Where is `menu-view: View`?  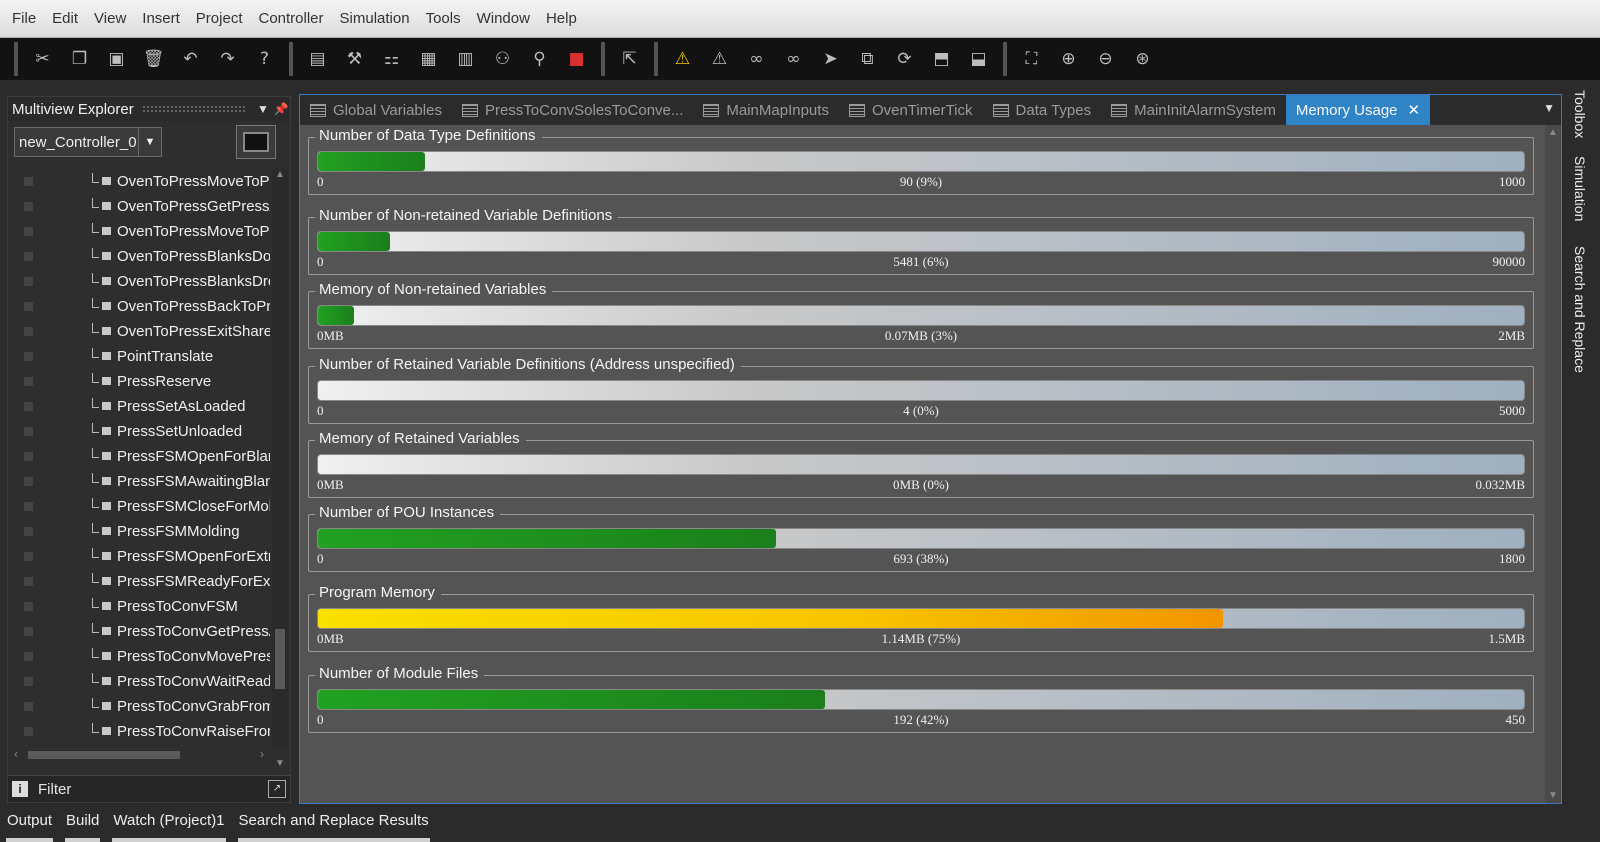
menu-view: View is located at coordinates (110, 18).